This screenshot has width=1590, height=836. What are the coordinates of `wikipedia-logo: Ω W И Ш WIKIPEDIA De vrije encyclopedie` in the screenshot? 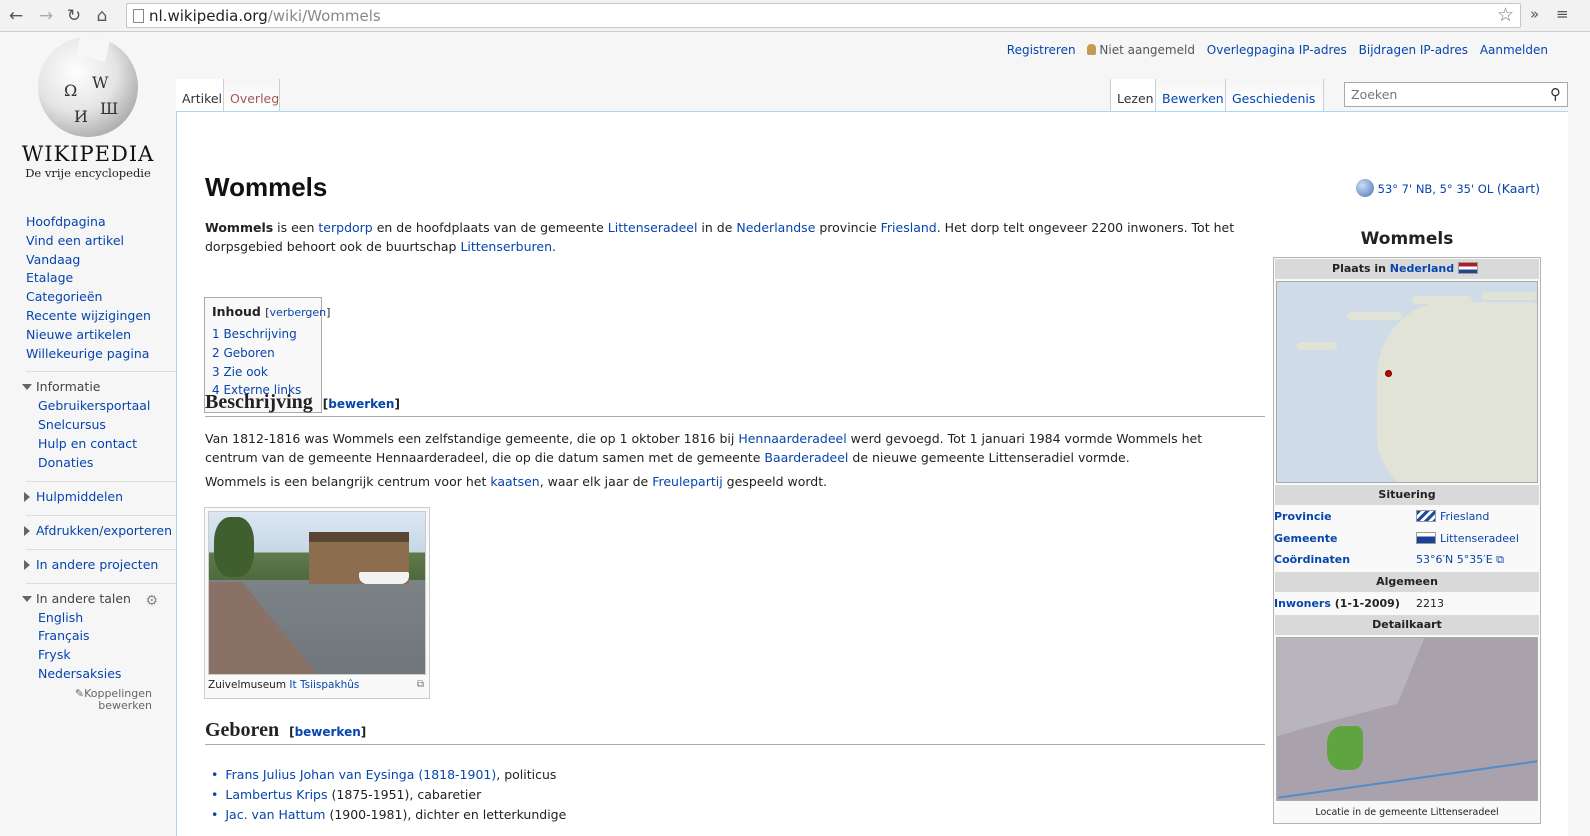 It's located at (88, 108).